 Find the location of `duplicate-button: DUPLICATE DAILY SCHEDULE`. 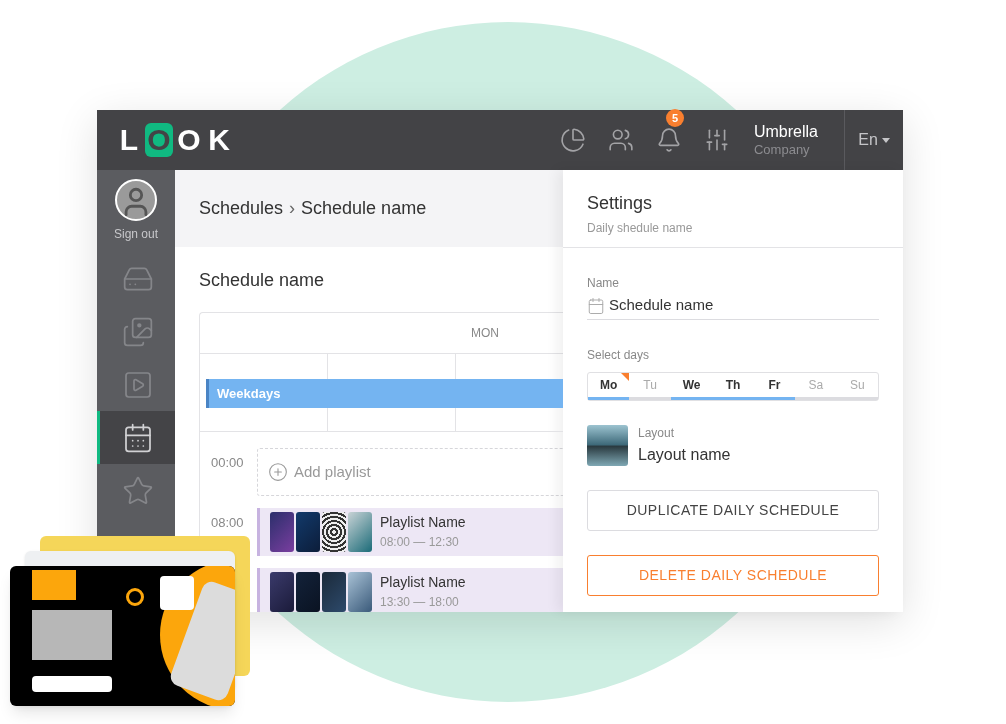

duplicate-button: DUPLICATE DAILY SCHEDULE is located at coordinates (733, 510).